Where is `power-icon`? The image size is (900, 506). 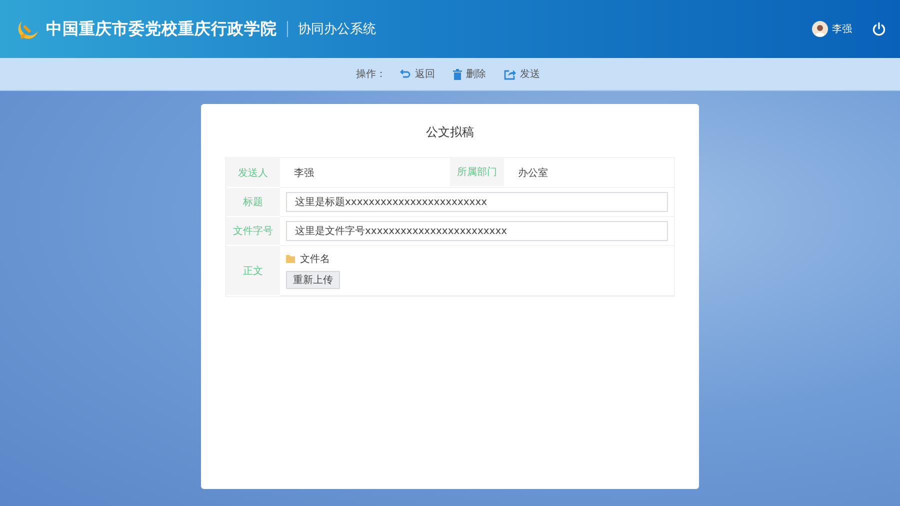
power-icon is located at coordinates (879, 29).